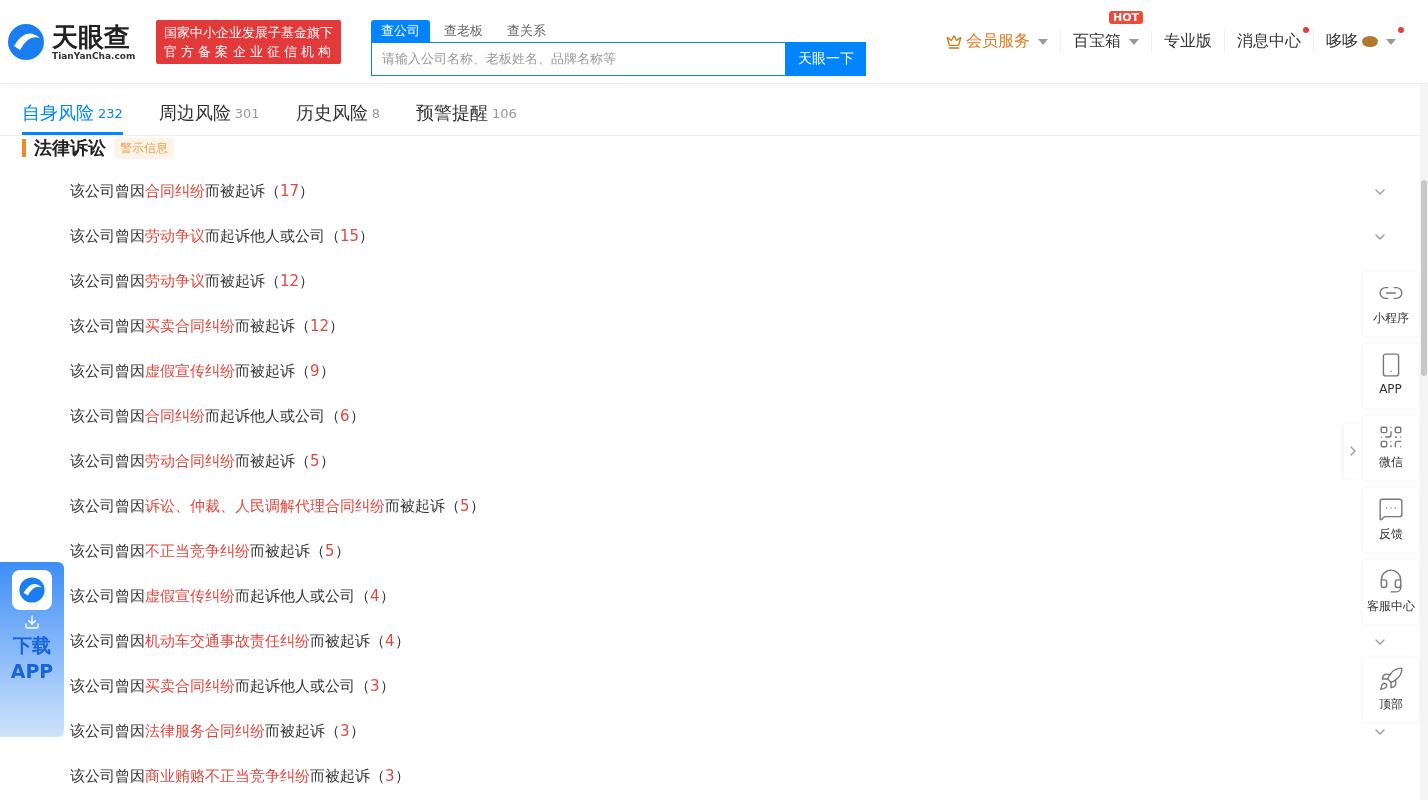  What do you see at coordinates (217, 731) in the screenshot?
I see `lawsuit-summary: 该公司曾因法律服务合同纠纷而被起诉（3）` at bounding box center [217, 731].